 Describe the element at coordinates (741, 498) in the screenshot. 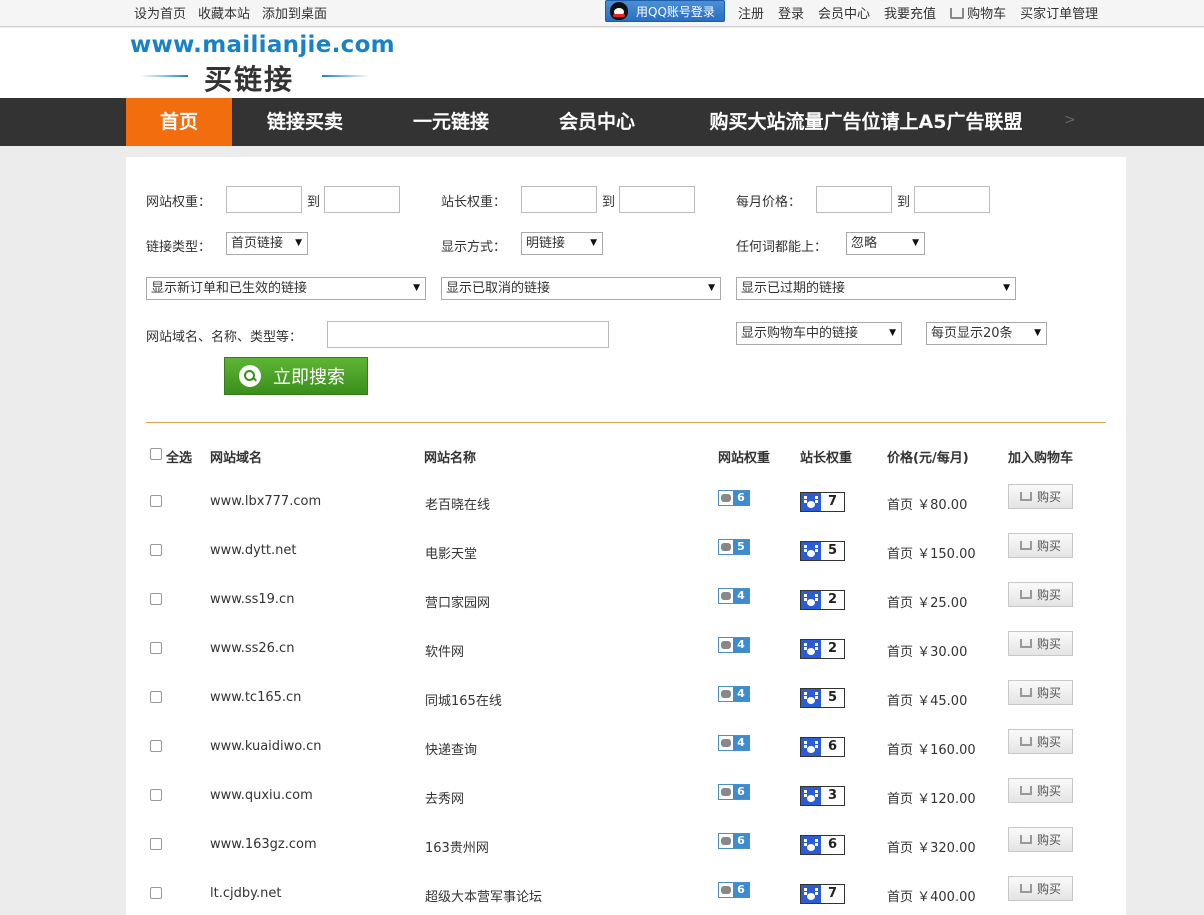

I see `site-weight-value: 6` at that location.